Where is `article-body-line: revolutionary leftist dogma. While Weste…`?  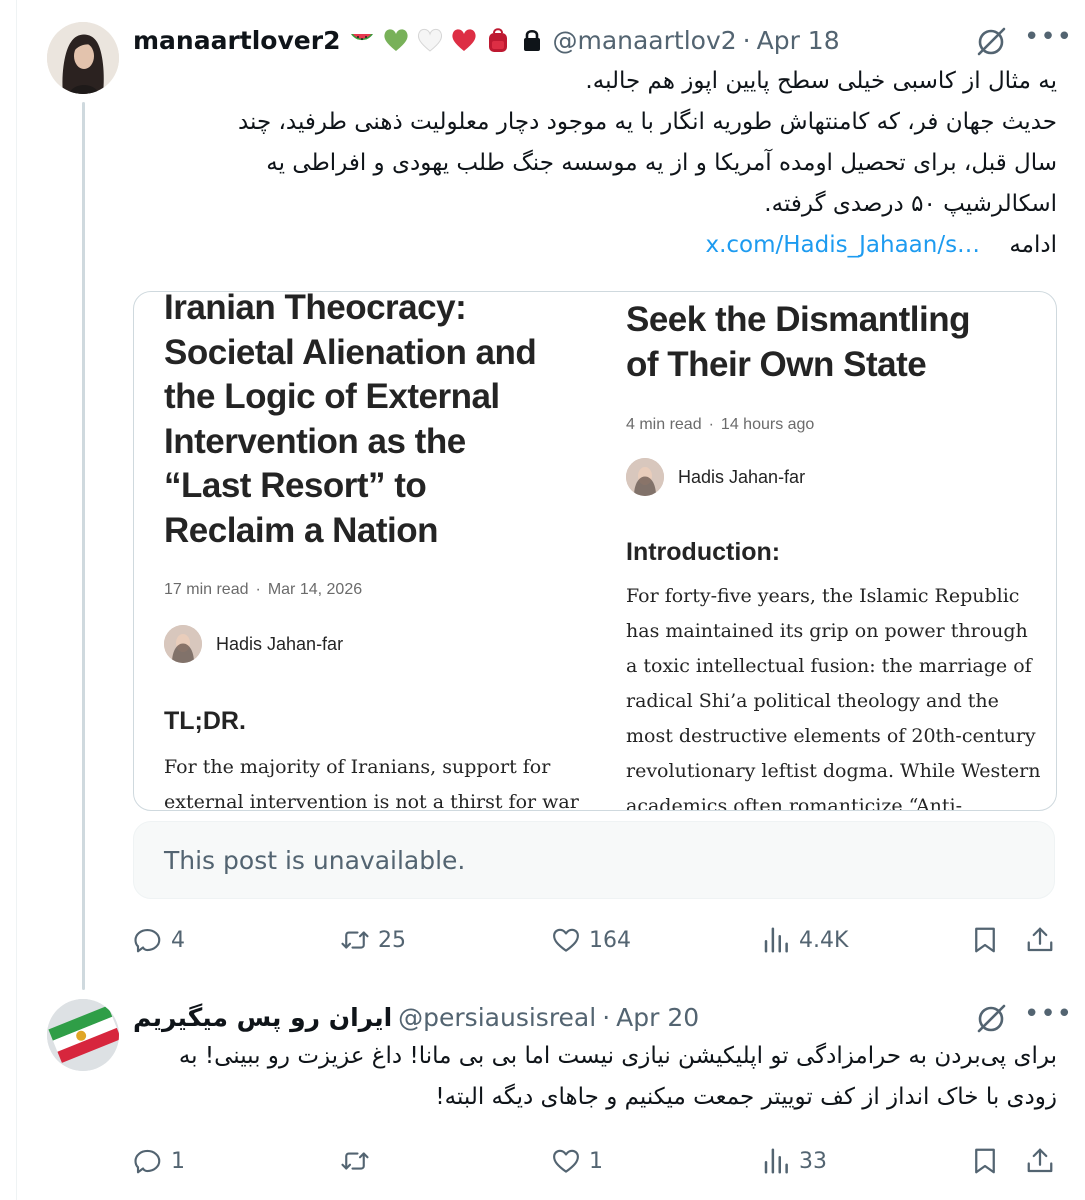 article-body-line: revolutionary leftist dogma. While Weste… is located at coordinates (833, 771).